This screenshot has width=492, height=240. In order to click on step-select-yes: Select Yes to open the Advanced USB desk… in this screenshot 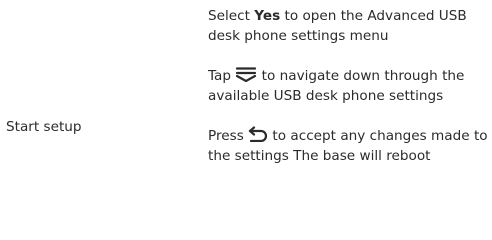, I will do `click(349, 26)`.